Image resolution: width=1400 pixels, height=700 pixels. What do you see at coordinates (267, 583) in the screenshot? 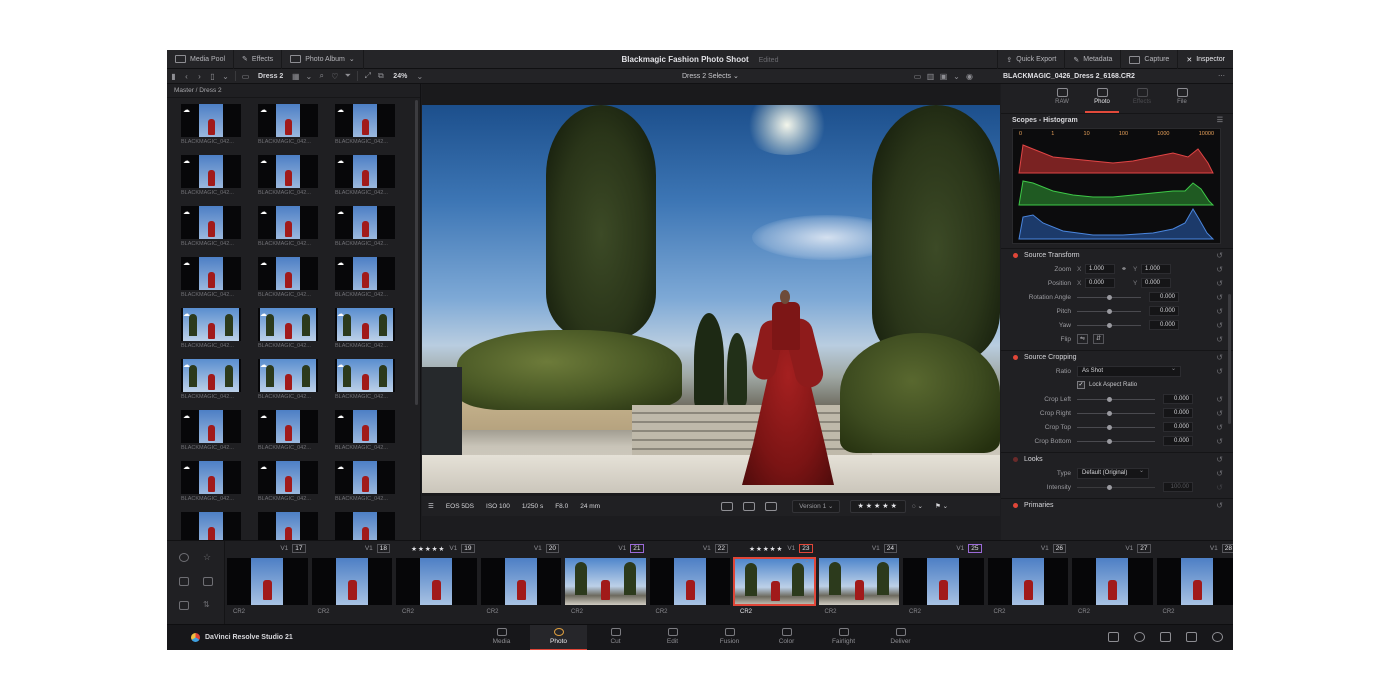
I see `filmstrip-clip: V1 17 CR2` at bounding box center [267, 583].